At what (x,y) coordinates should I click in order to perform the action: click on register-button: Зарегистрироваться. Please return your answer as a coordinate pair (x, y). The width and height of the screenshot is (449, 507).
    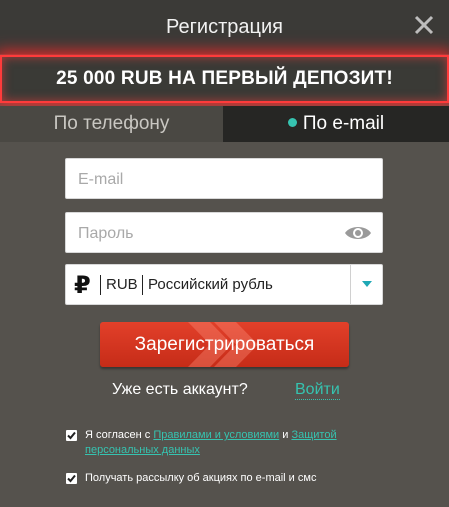
    Looking at the image, I should click on (224, 344).